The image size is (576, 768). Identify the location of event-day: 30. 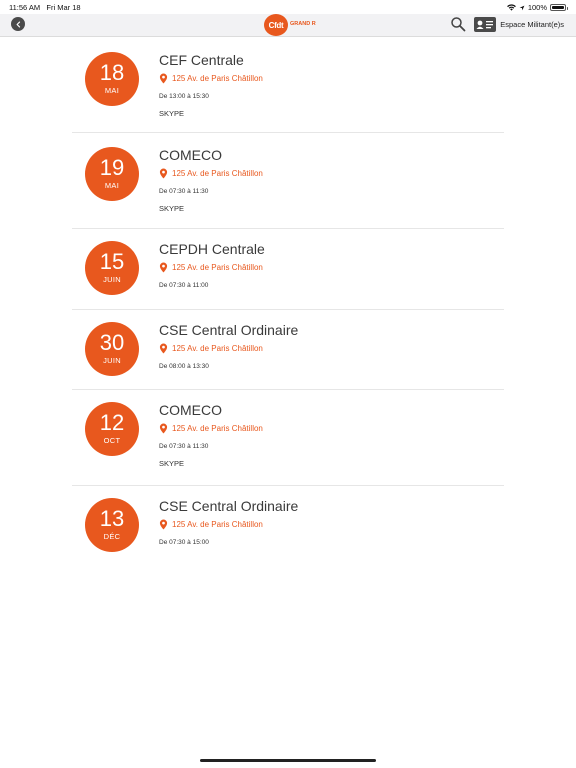
(112, 342).